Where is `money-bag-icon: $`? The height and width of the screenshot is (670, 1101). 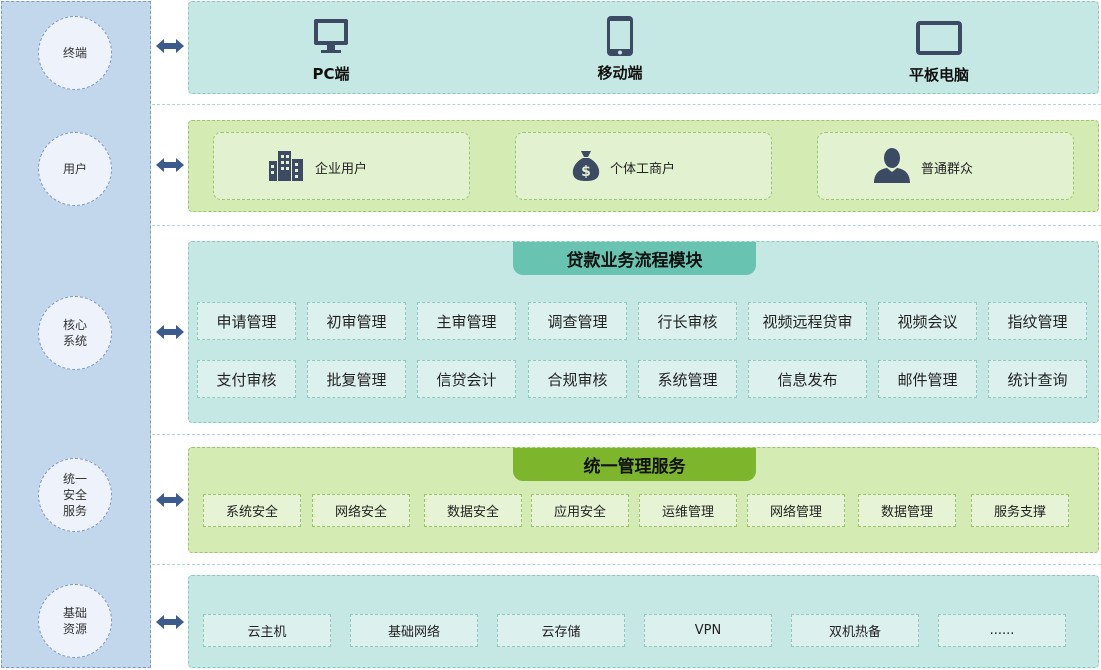
money-bag-icon: $ is located at coordinates (586, 166).